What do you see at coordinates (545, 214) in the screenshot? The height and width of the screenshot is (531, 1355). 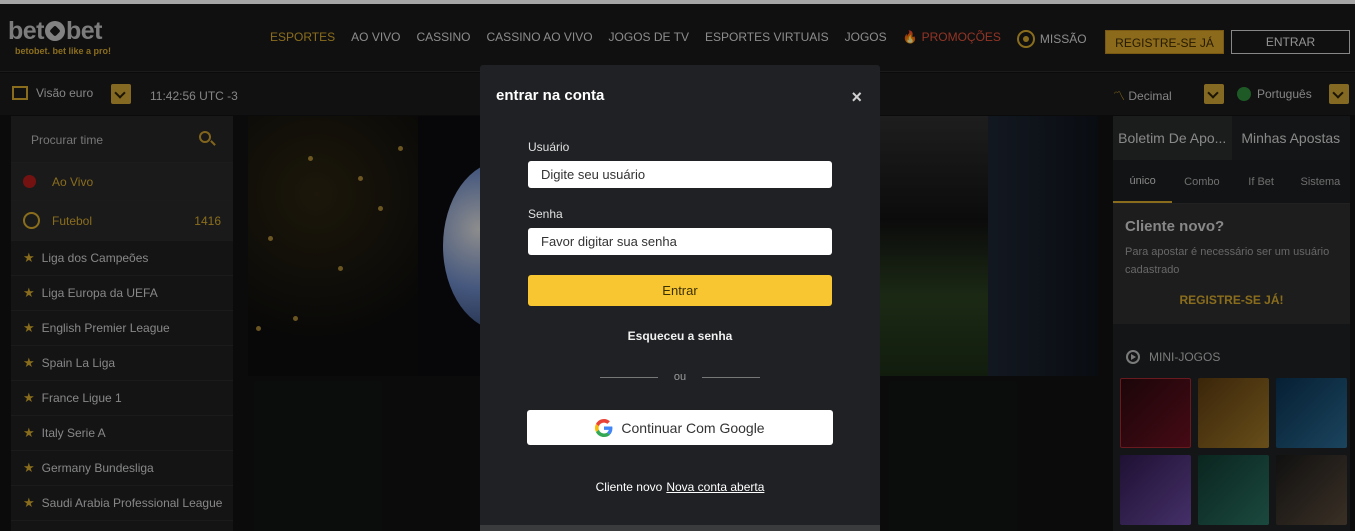 I see `password-label: Senha` at bounding box center [545, 214].